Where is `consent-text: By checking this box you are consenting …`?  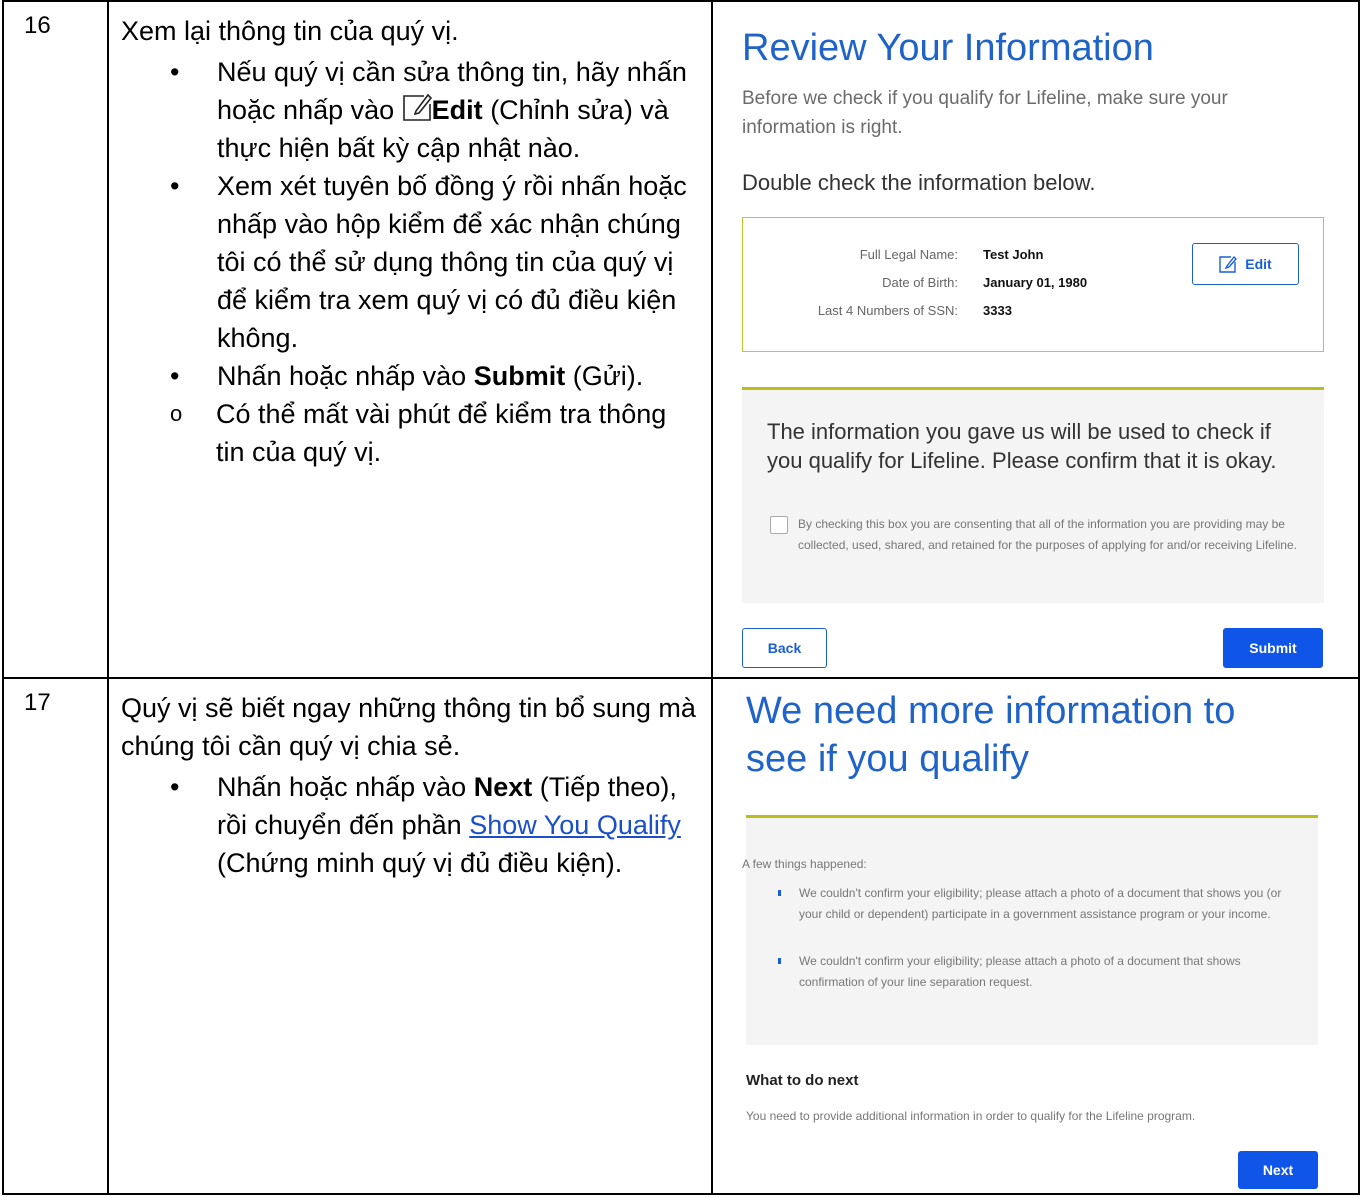 consent-text: By checking this box you are consenting … is located at coordinates (1047, 534).